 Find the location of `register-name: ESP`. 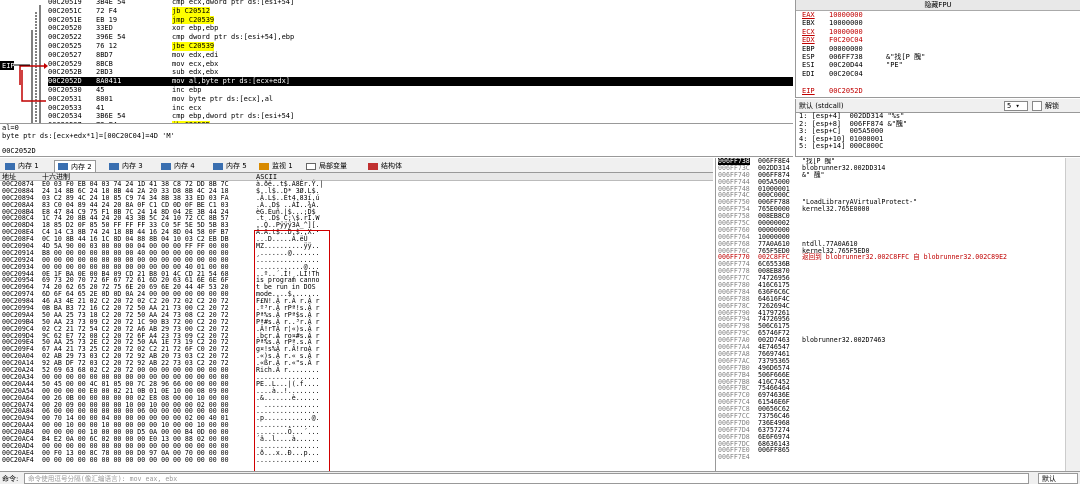

register-name: ESP is located at coordinates (808, 56).